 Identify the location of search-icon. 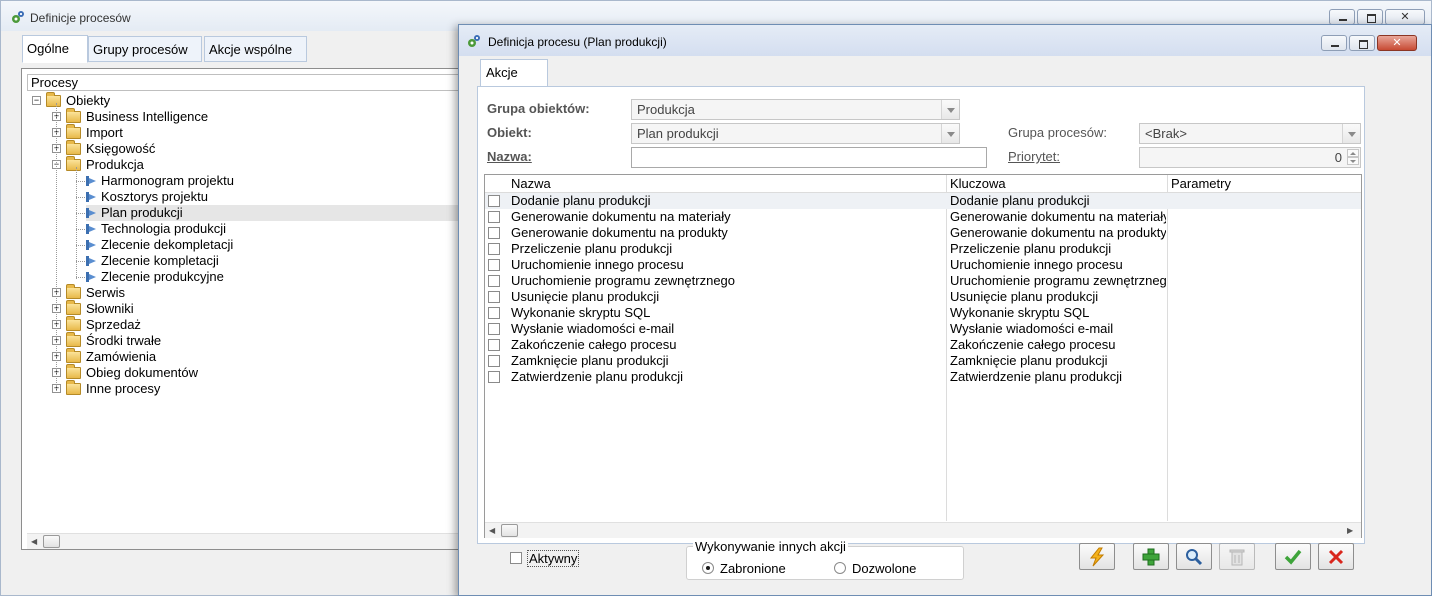
(1194, 557).